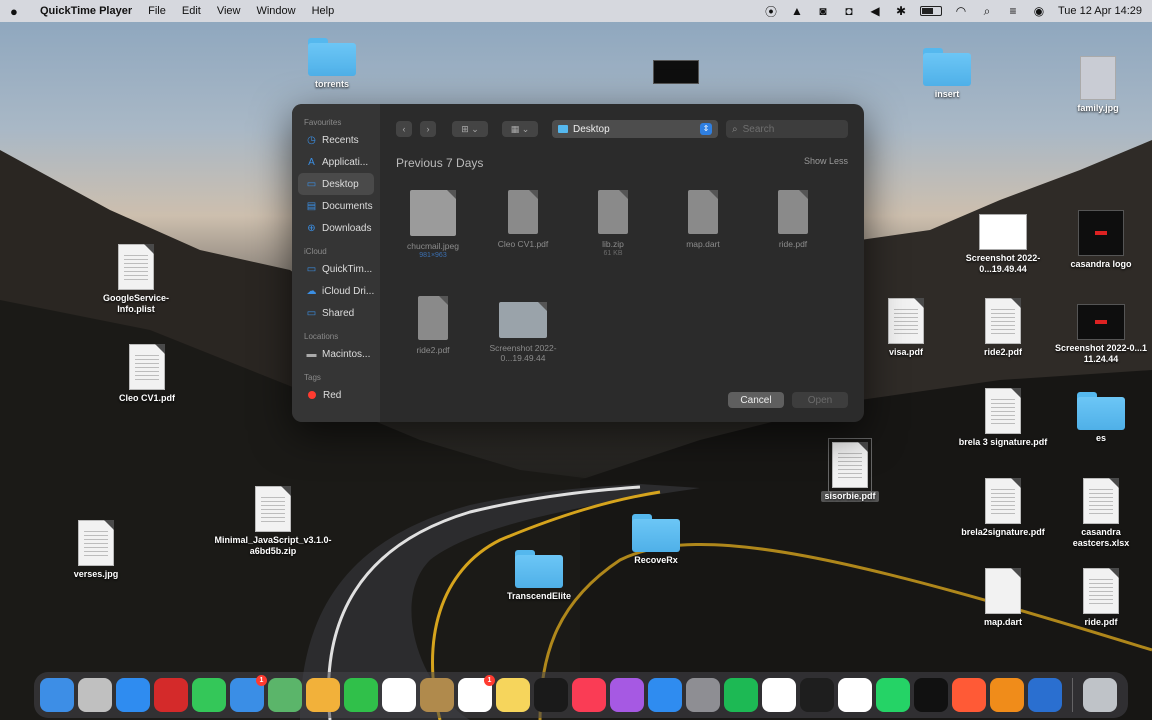  Describe the element at coordinates (404, 129) in the screenshot. I see `back-button: ‹` at that location.